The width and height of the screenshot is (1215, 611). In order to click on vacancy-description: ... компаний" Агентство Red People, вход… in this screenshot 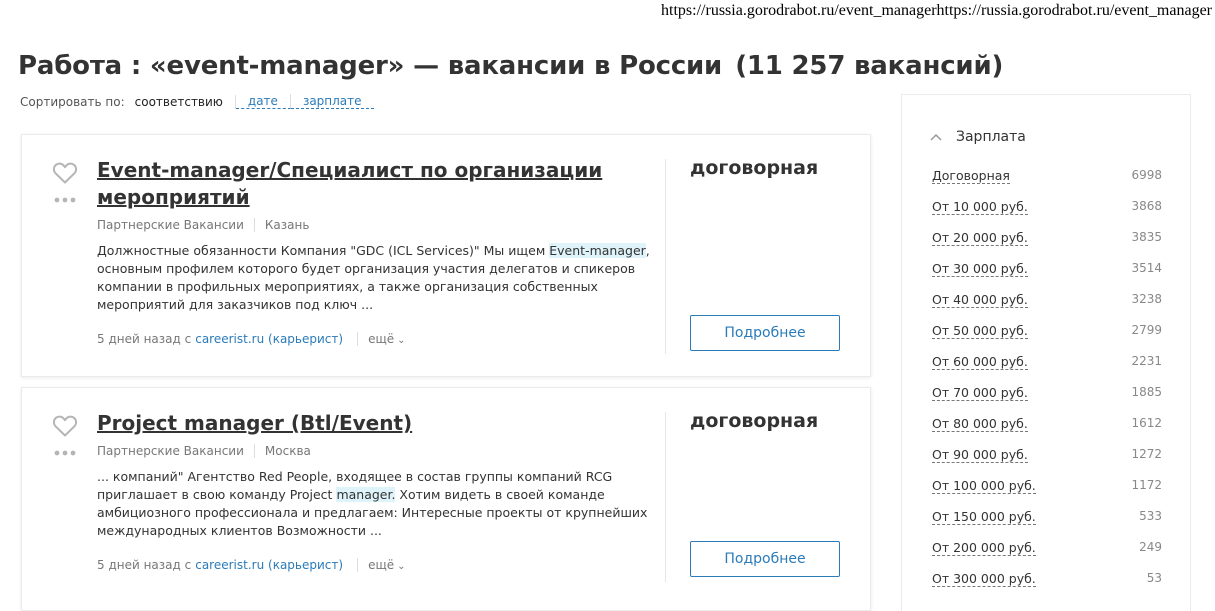, I will do `click(377, 504)`.